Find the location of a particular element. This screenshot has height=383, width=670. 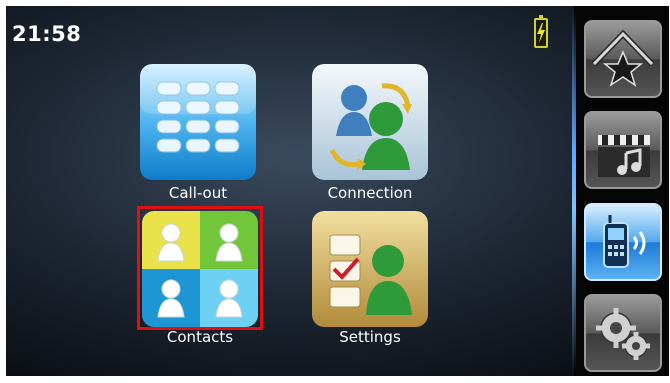

call-out-label: Call-out is located at coordinates (198, 193).